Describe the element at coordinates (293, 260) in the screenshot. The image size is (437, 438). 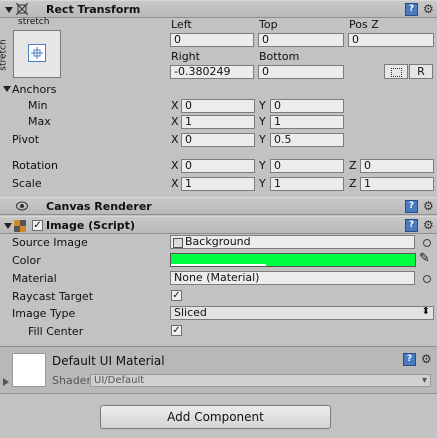
I see `color-field` at that location.